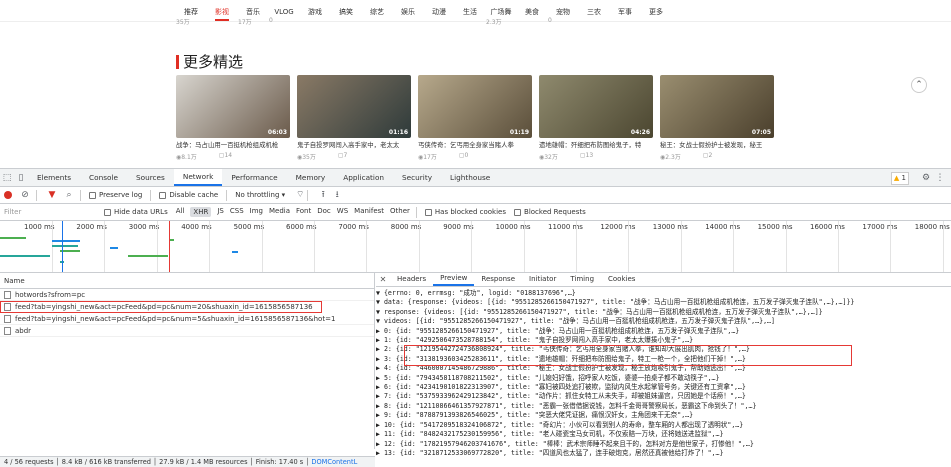 Image resolution: width=951 pixels, height=467 pixels. I want to click on throttling-select: No throttling ▾, so click(260, 195).